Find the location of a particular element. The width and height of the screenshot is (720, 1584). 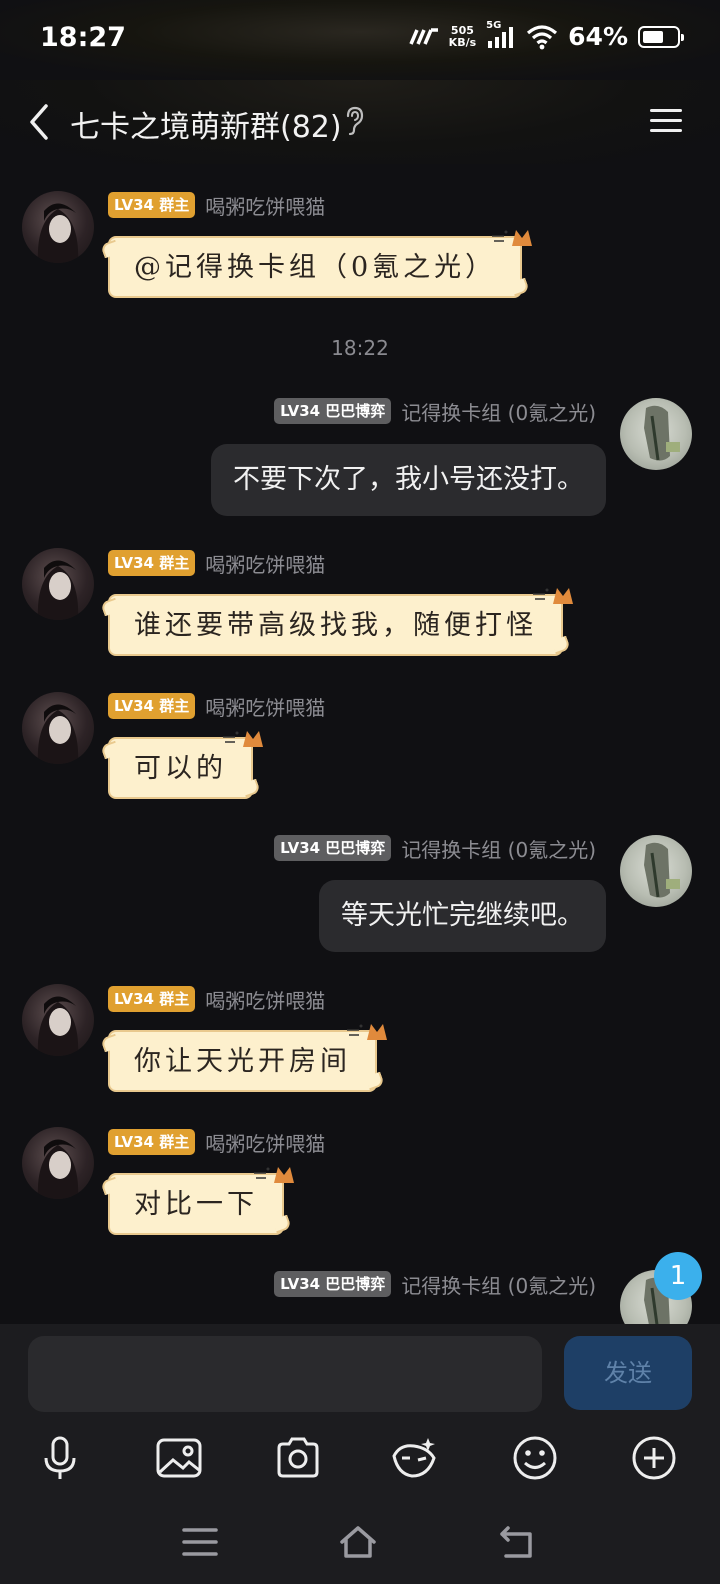

message-bubble: 等天光忙完继续吧。 is located at coordinates (462, 916).